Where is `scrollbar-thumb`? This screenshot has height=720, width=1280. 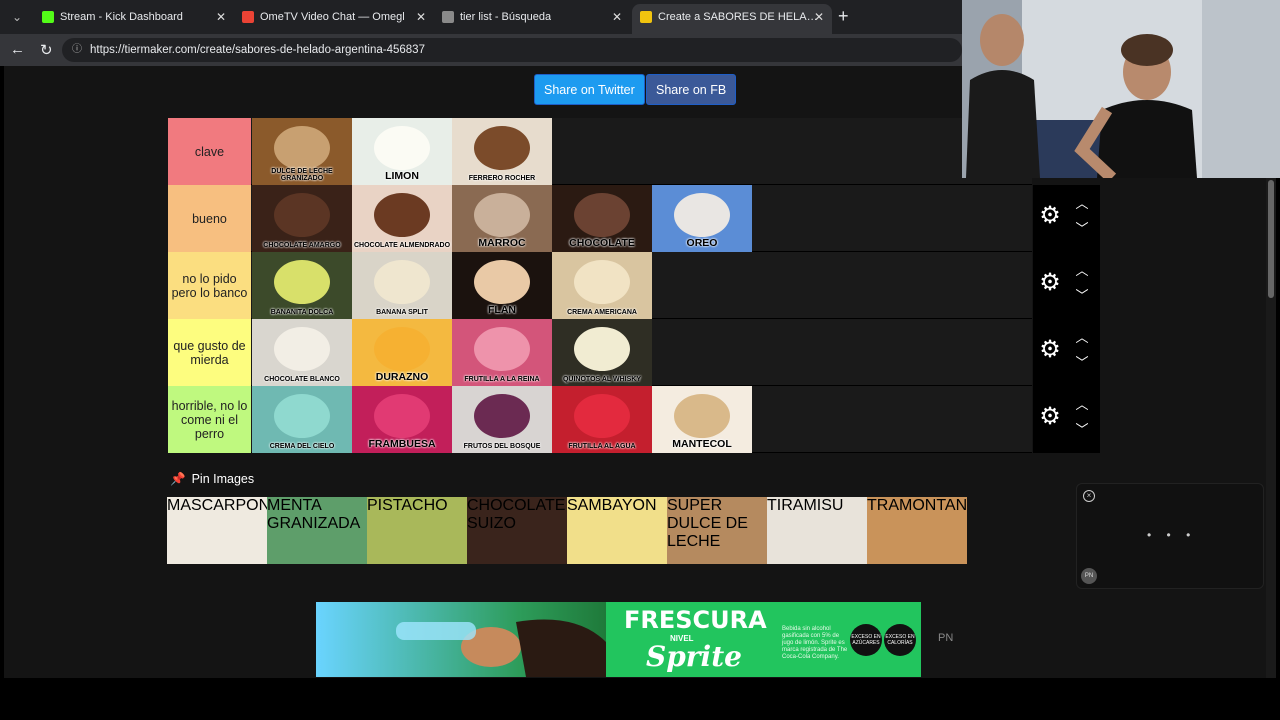 scrollbar-thumb is located at coordinates (1271, 239).